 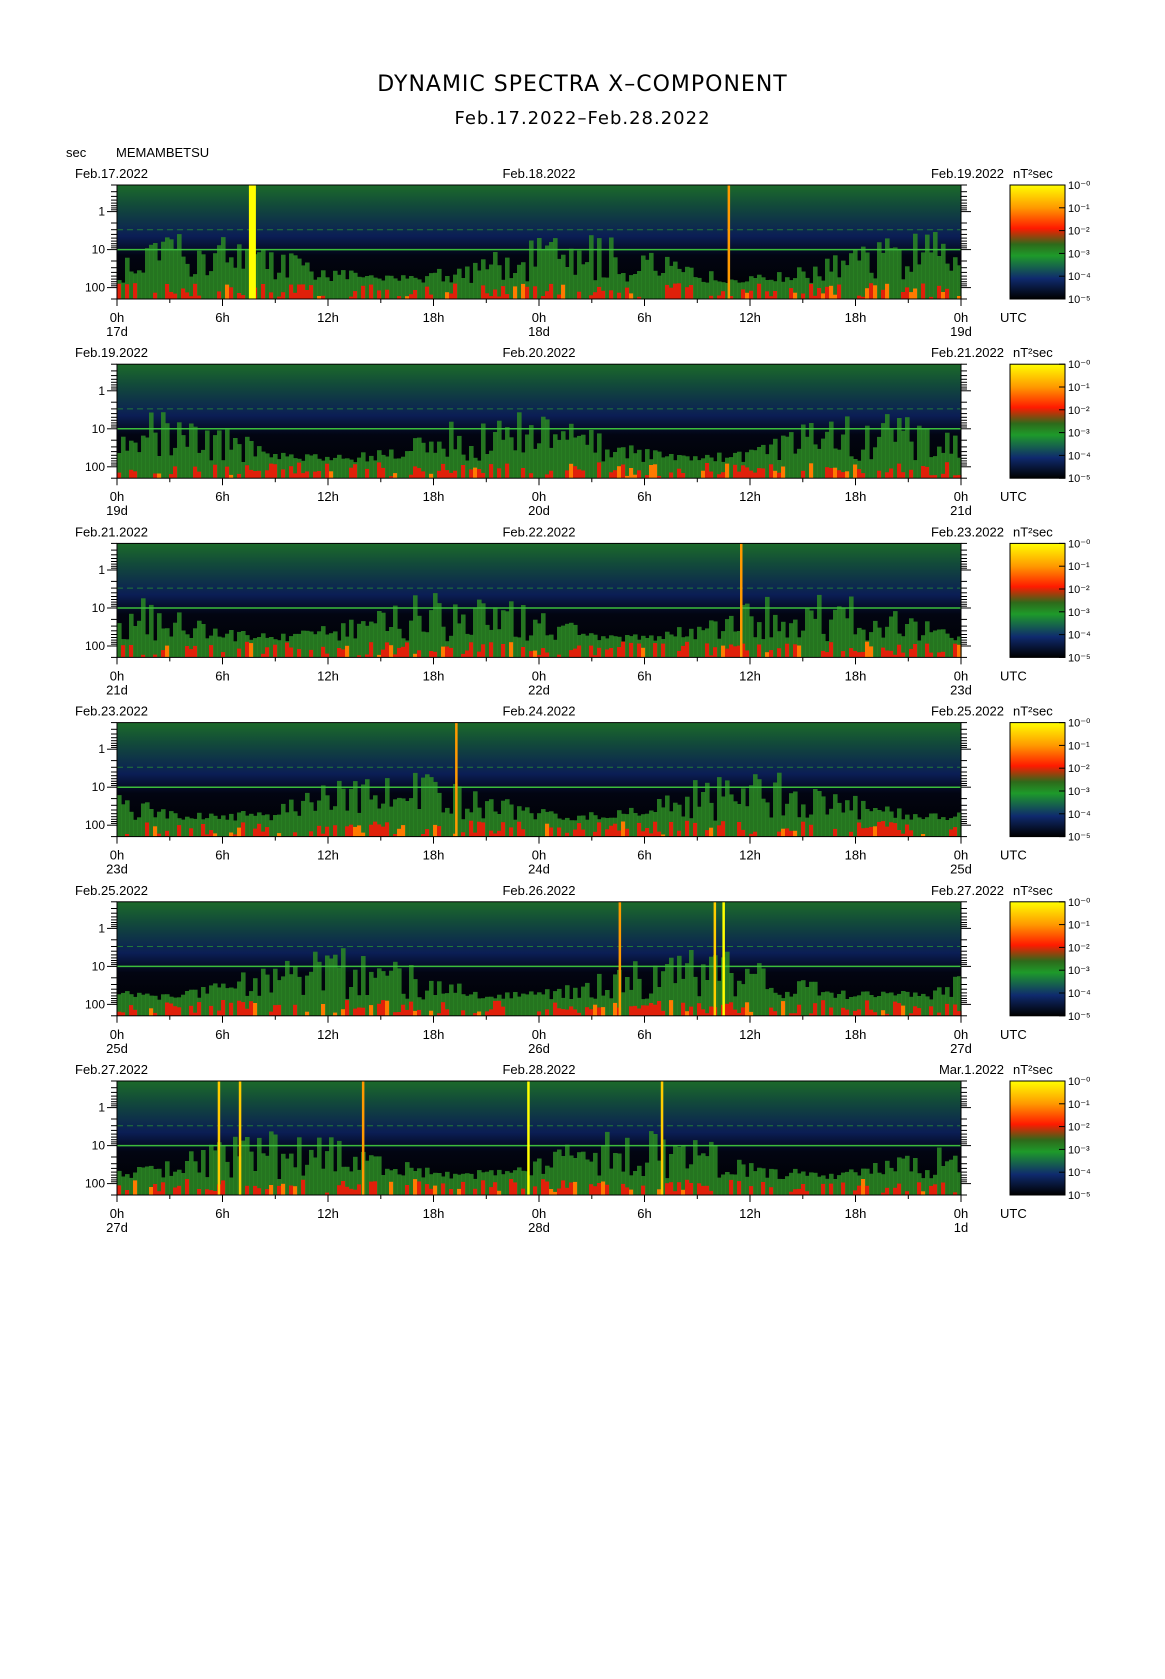 I want to click on colorbar-tick-label: 10⁻⁵, so click(x=1079, y=1196).